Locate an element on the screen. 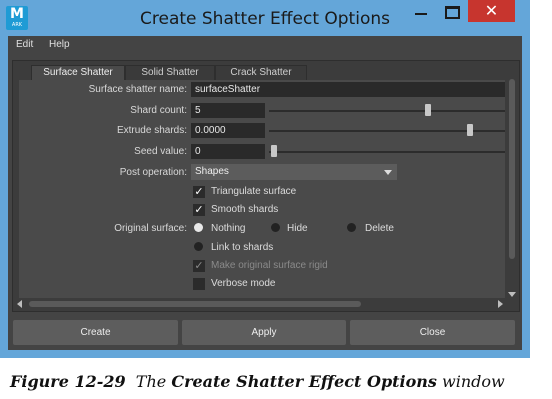  triangulate-surface-label: Triangulate surface is located at coordinates (254, 191).